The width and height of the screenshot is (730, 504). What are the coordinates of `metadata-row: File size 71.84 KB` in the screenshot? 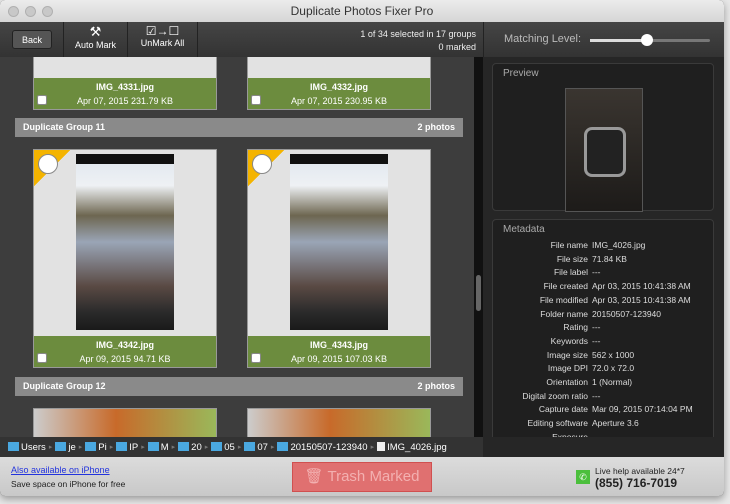 It's located at (603, 260).